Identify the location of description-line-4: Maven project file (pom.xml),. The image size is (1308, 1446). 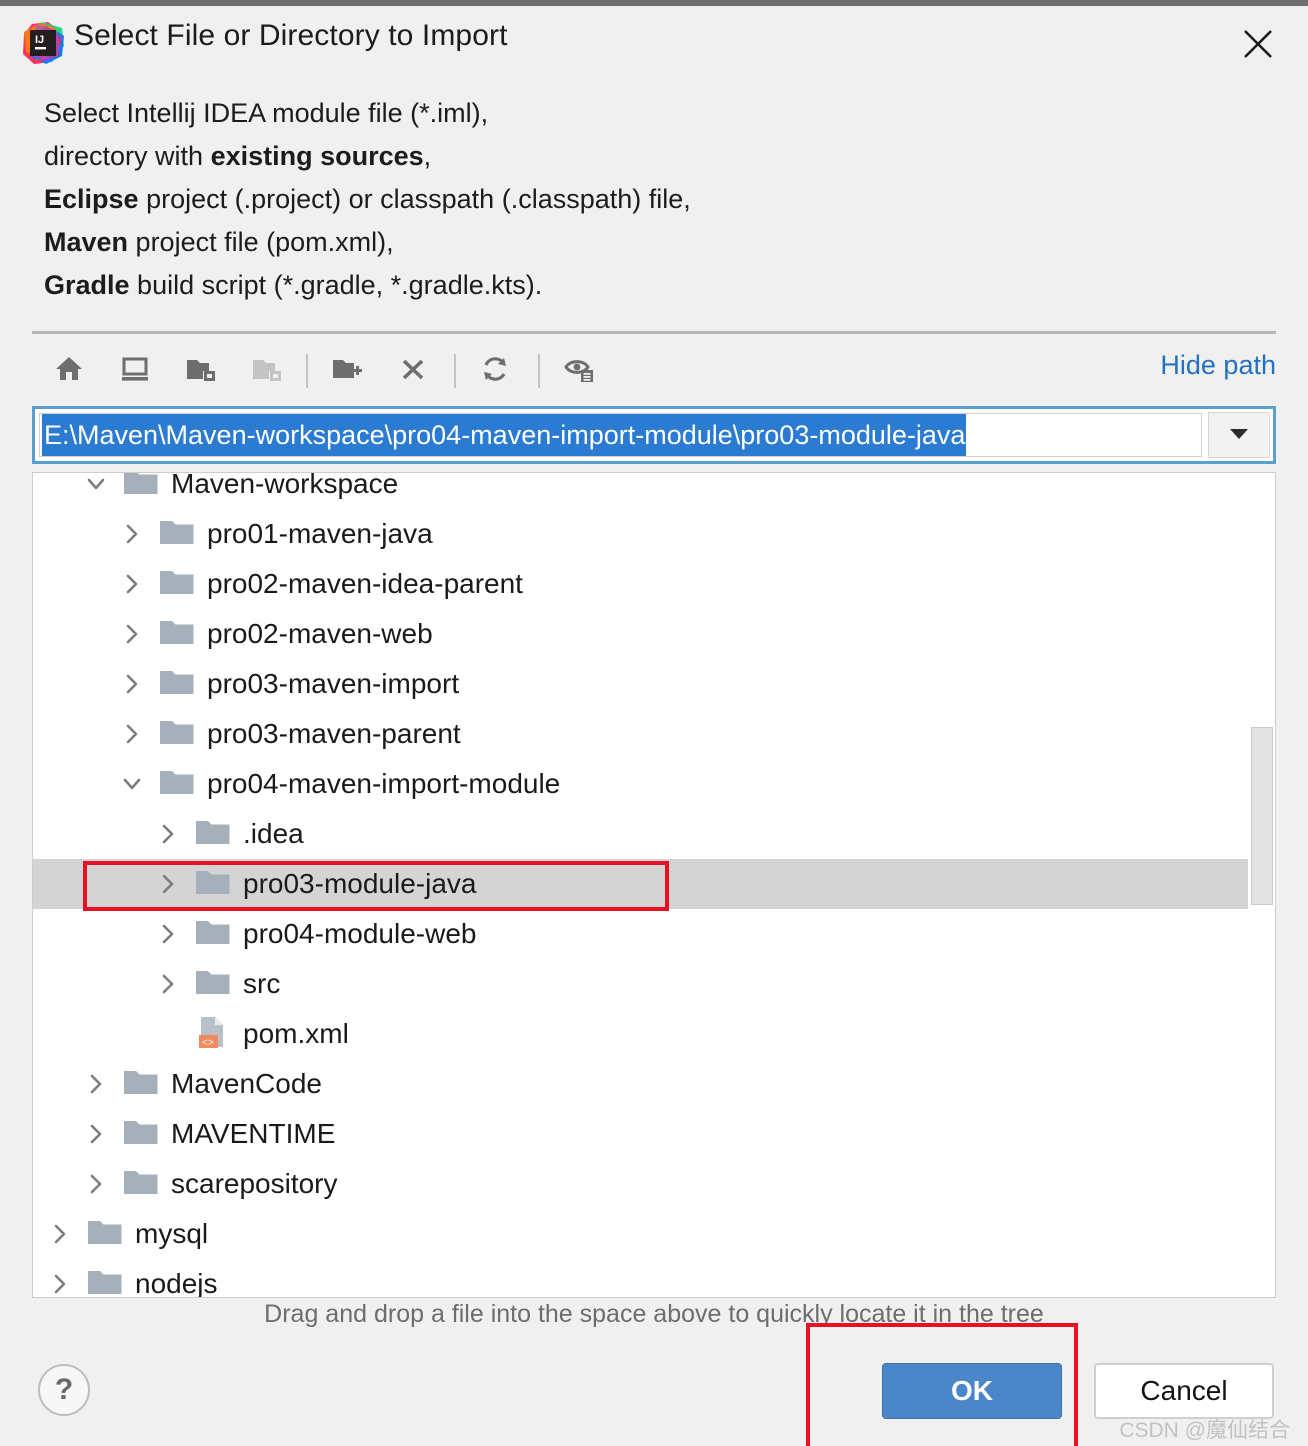
(219, 242).